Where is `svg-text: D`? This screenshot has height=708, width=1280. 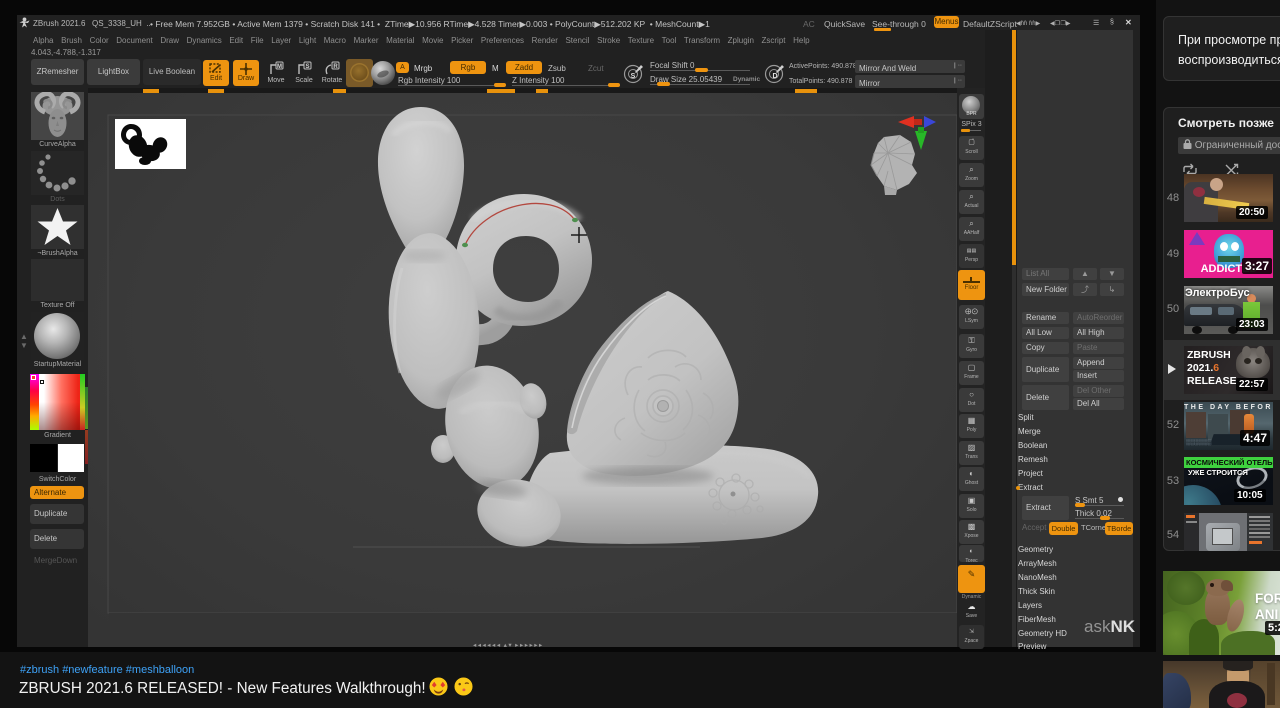 svg-text: D is located at coordinates (774, 76).